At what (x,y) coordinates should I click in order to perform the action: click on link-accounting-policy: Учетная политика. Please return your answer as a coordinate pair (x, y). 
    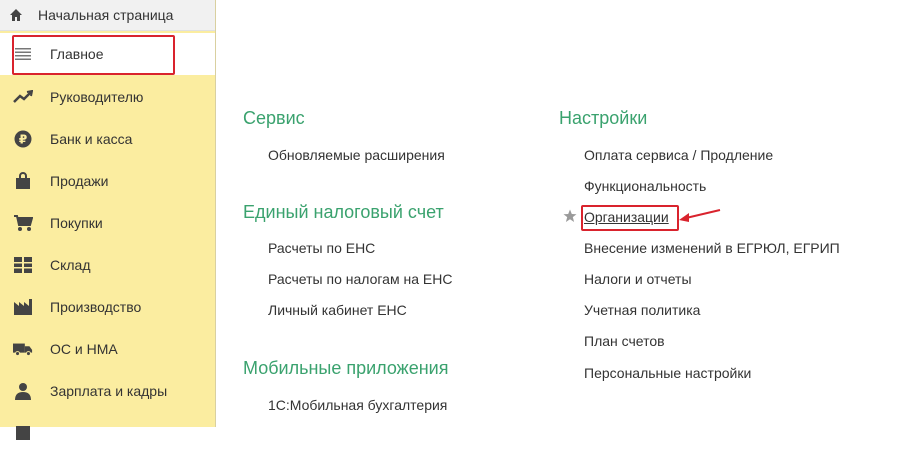
    Looking at the image, I should click on (642, 310).